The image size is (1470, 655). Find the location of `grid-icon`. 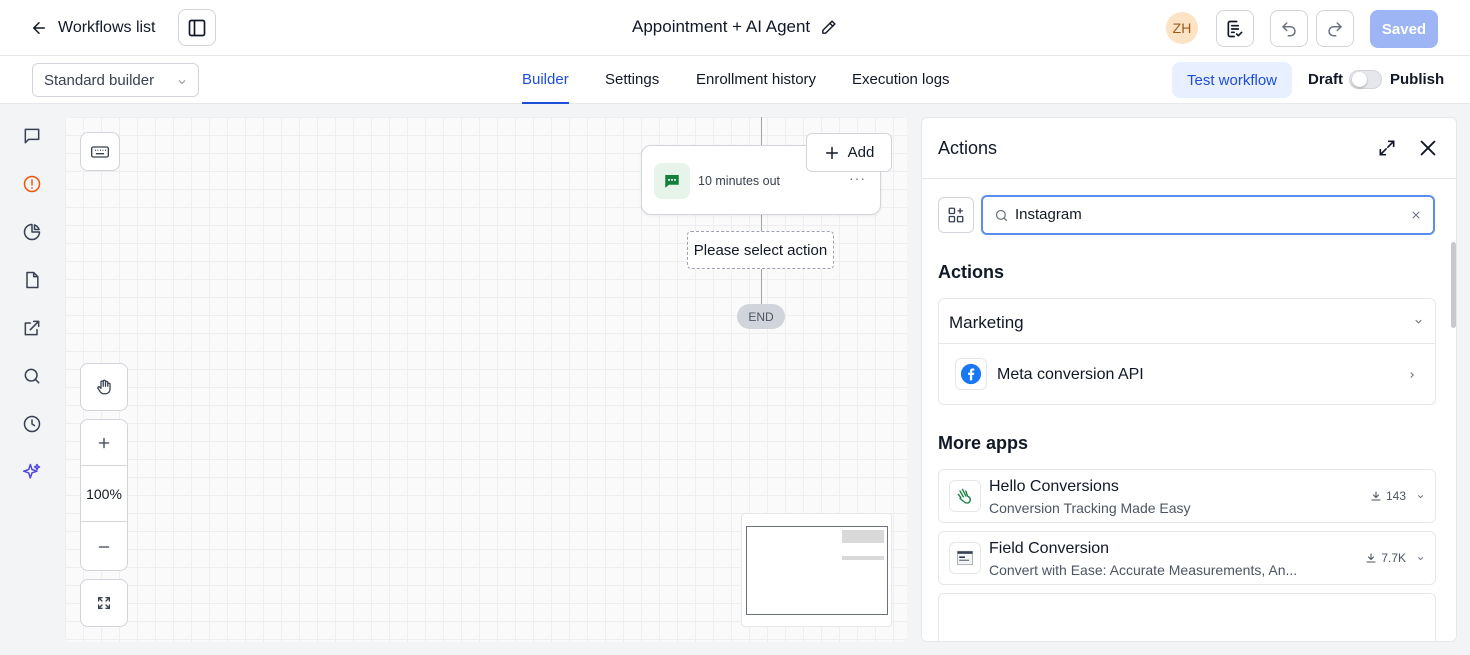

grid-icon is located at coordinates (956, 215).